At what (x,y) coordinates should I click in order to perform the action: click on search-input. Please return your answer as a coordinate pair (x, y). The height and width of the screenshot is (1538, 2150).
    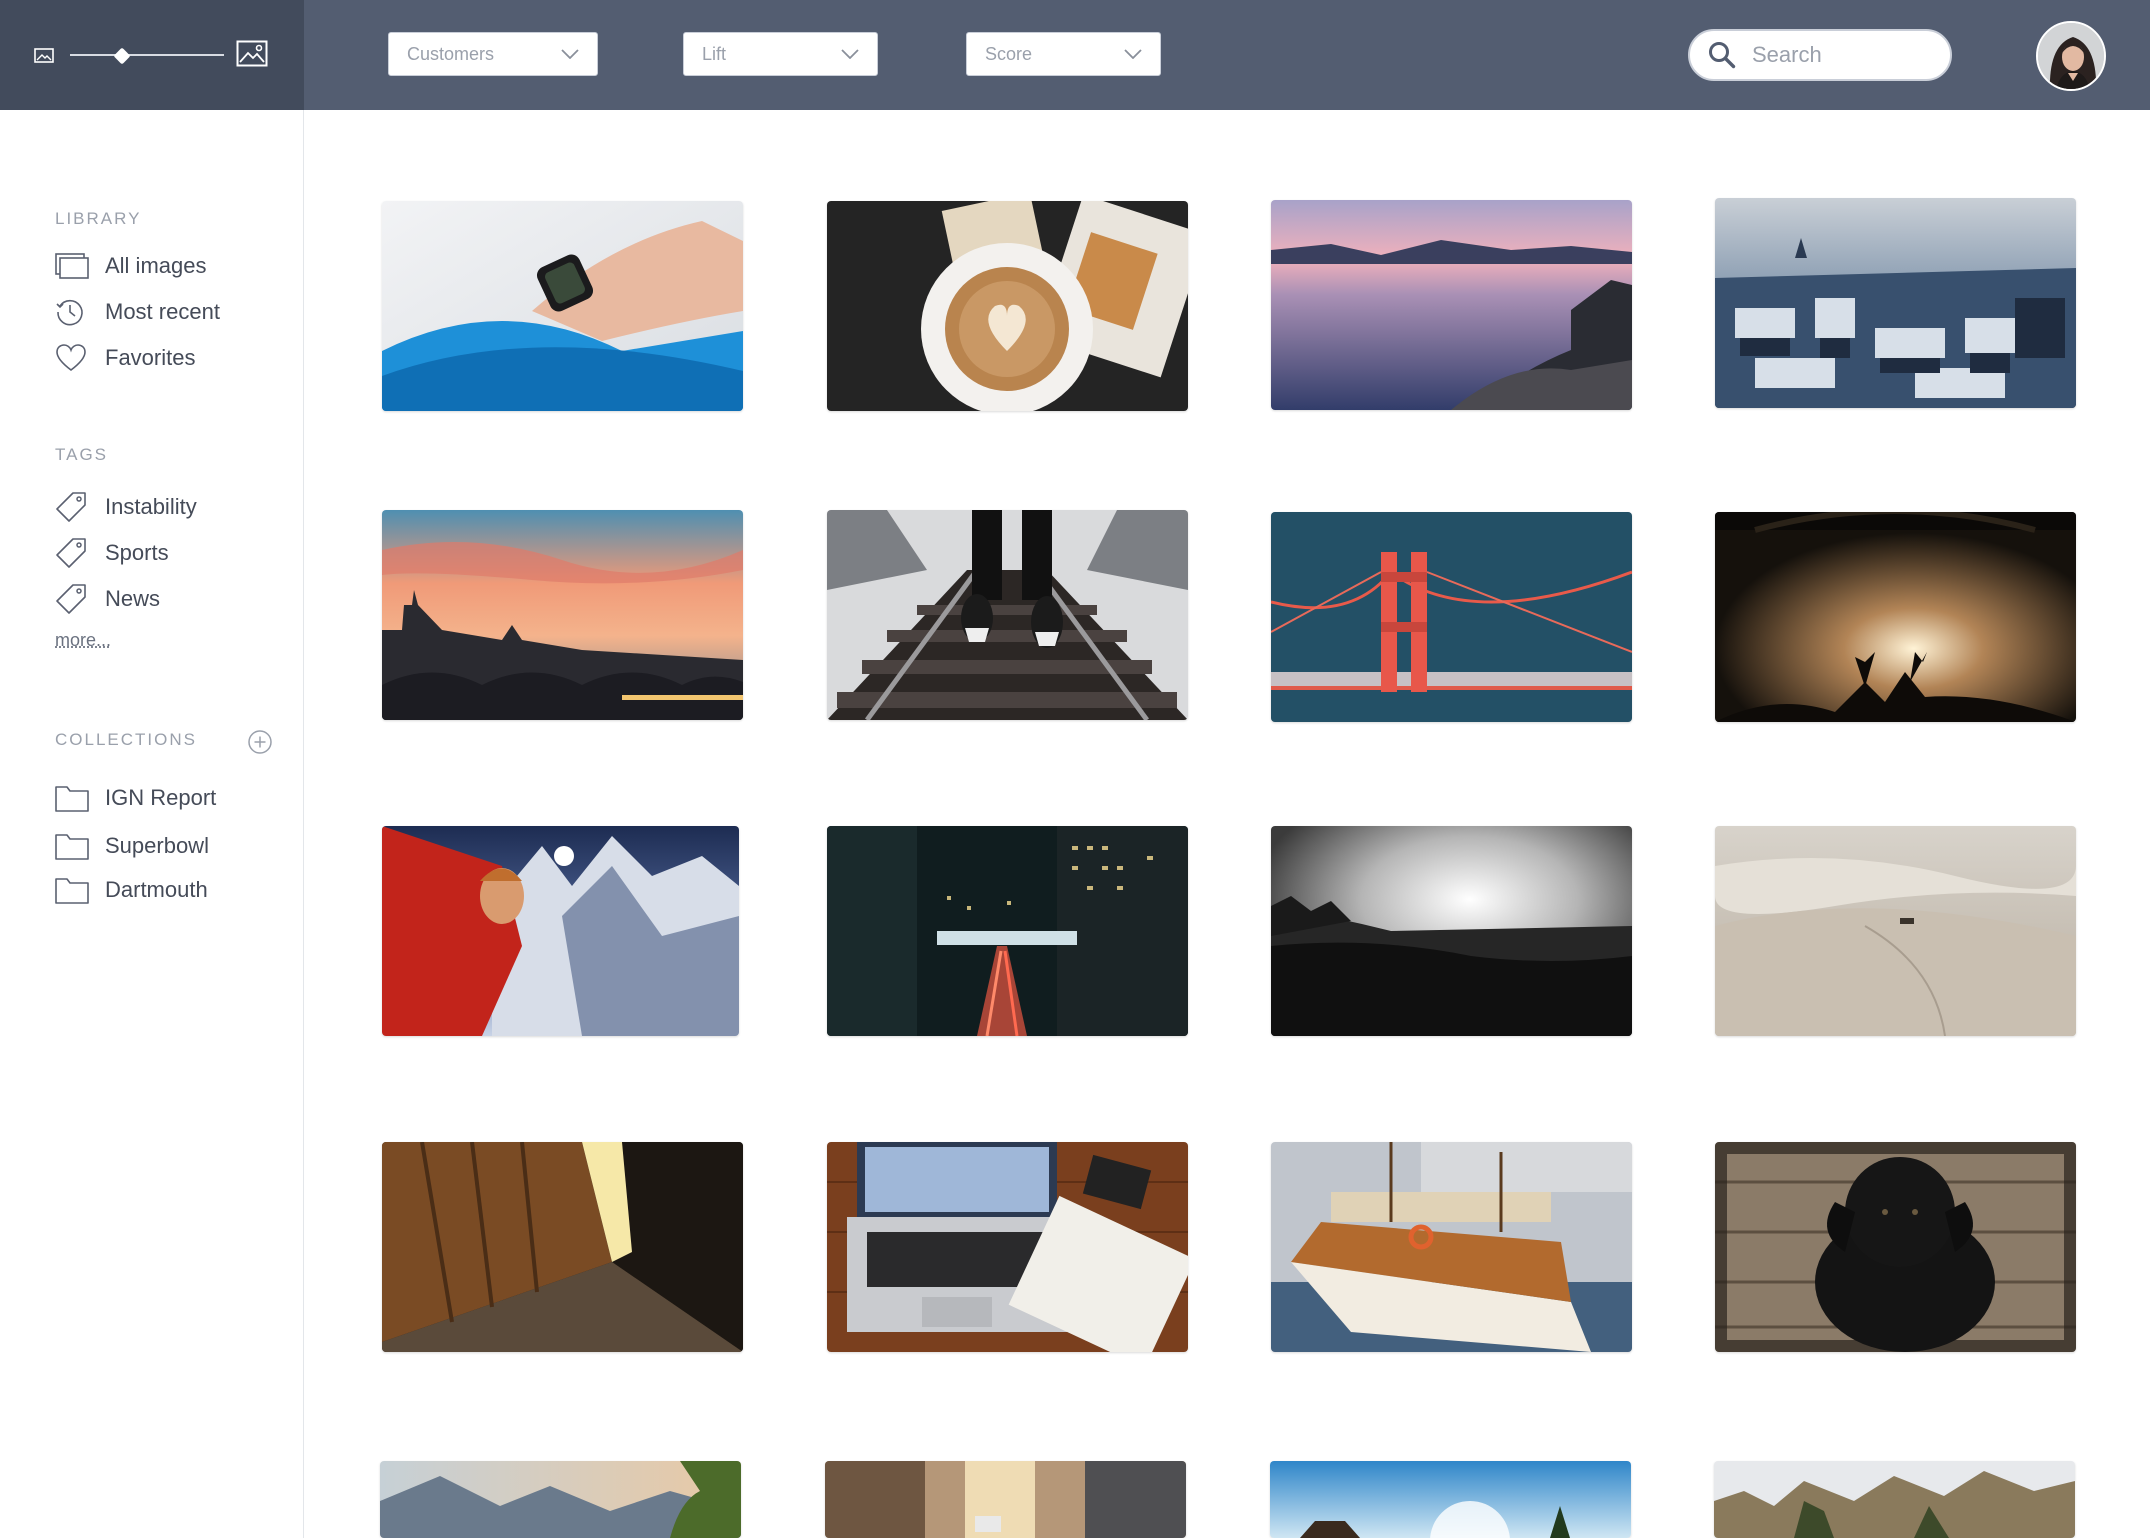
    Looking at the image, I should click on (1842, 55).